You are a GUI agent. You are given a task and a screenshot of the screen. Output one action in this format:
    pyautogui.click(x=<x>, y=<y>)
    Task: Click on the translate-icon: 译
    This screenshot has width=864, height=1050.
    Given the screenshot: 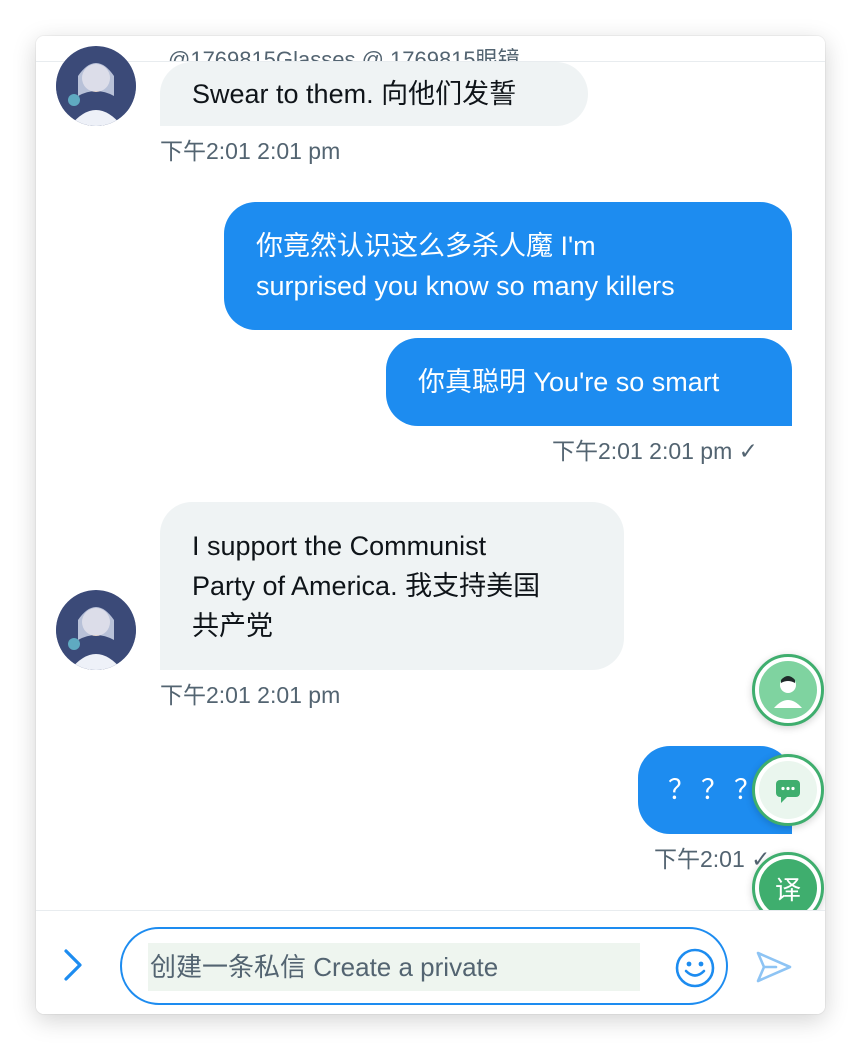 What is the action you would take?
    pyautogui.click(x=788, y=888)
    